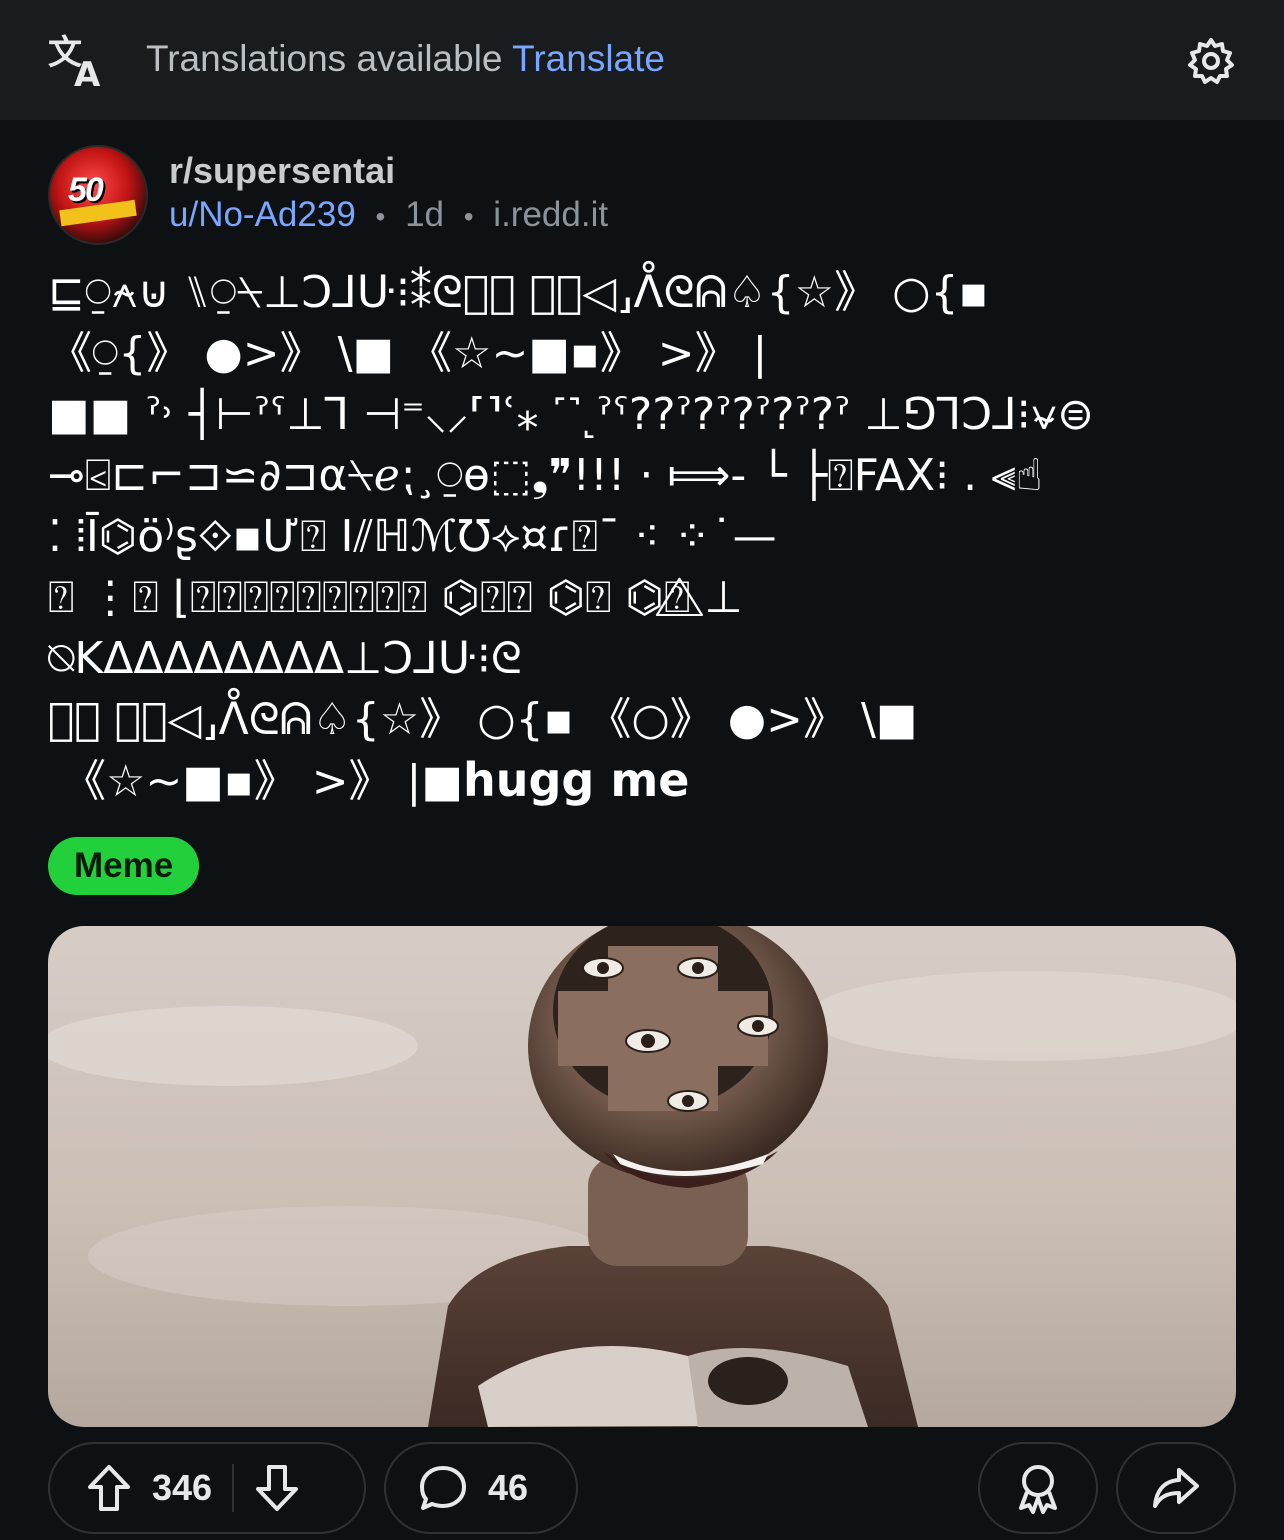  Describe the element at coordinates (425, 214) in the screenshot. I see `post-age: 1d` at that location.